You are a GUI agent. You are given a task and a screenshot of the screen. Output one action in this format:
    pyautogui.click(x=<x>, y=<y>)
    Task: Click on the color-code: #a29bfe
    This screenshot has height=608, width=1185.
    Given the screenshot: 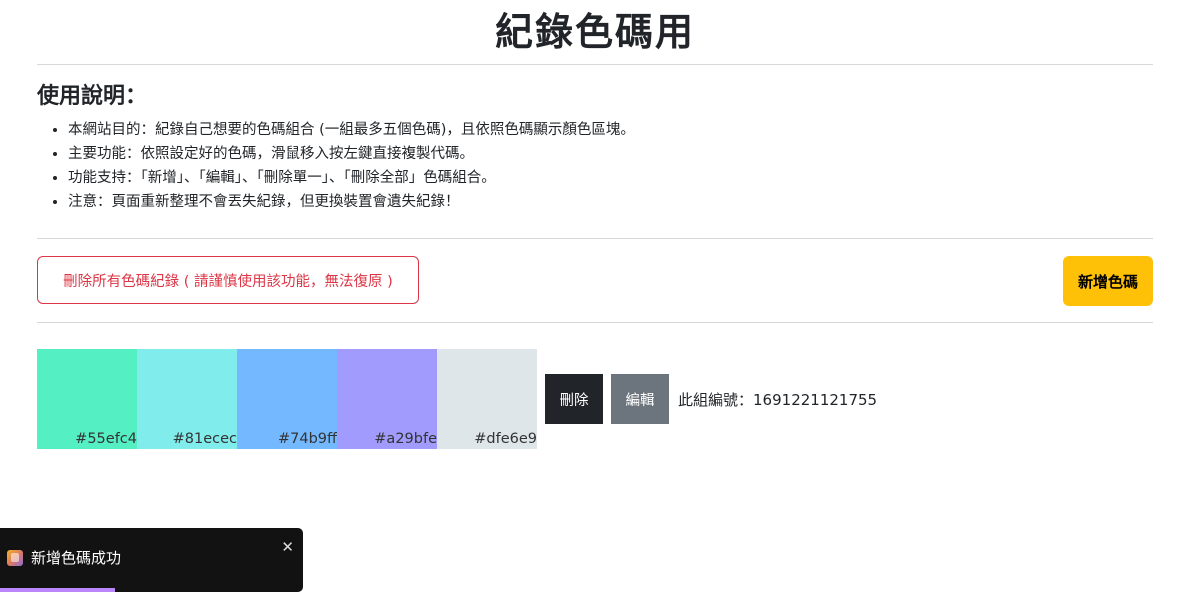 What is the action you would take?
    pyautogui.click(x=405, y=439)
    